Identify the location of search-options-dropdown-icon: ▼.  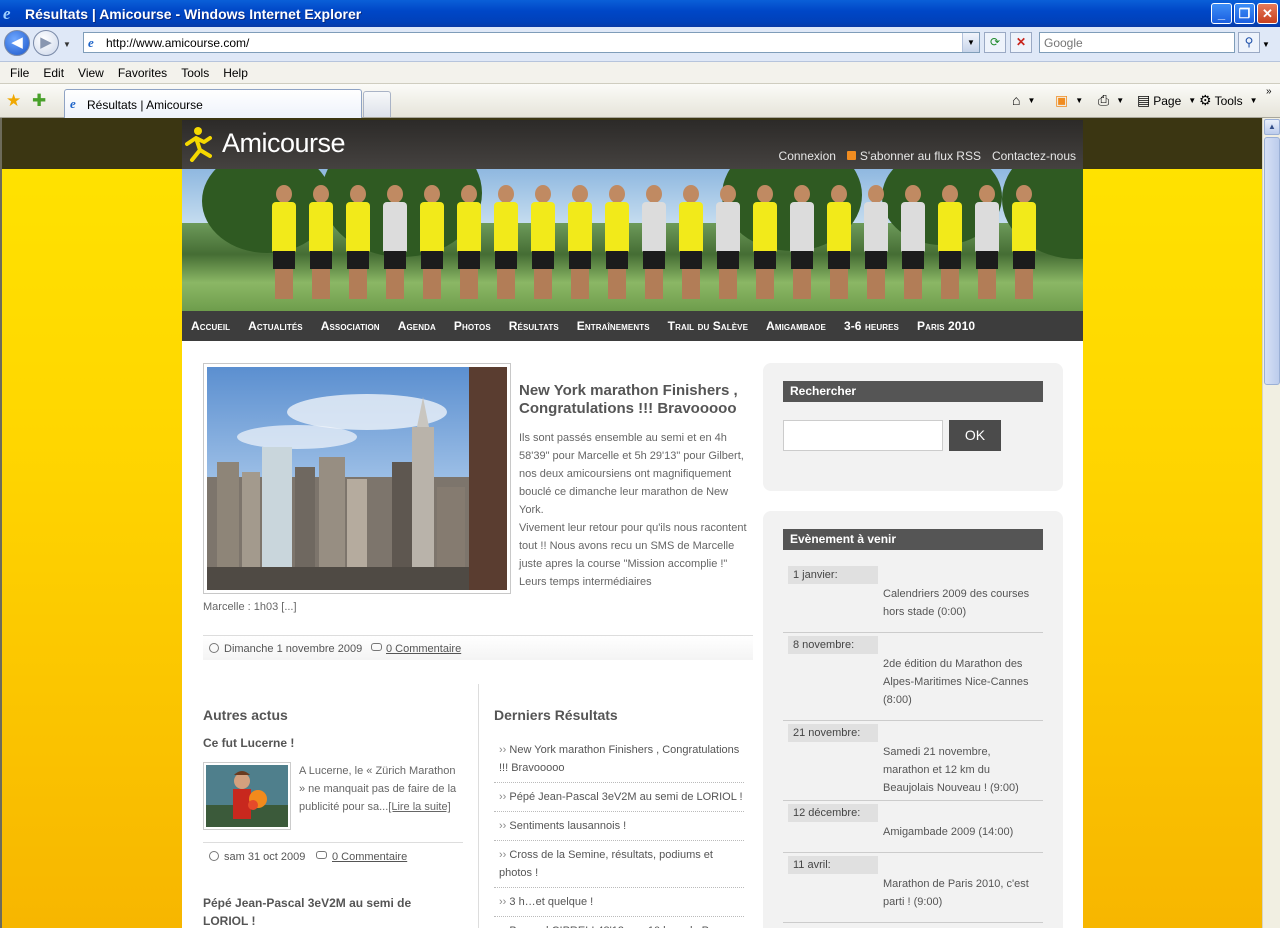
(1266, 44).